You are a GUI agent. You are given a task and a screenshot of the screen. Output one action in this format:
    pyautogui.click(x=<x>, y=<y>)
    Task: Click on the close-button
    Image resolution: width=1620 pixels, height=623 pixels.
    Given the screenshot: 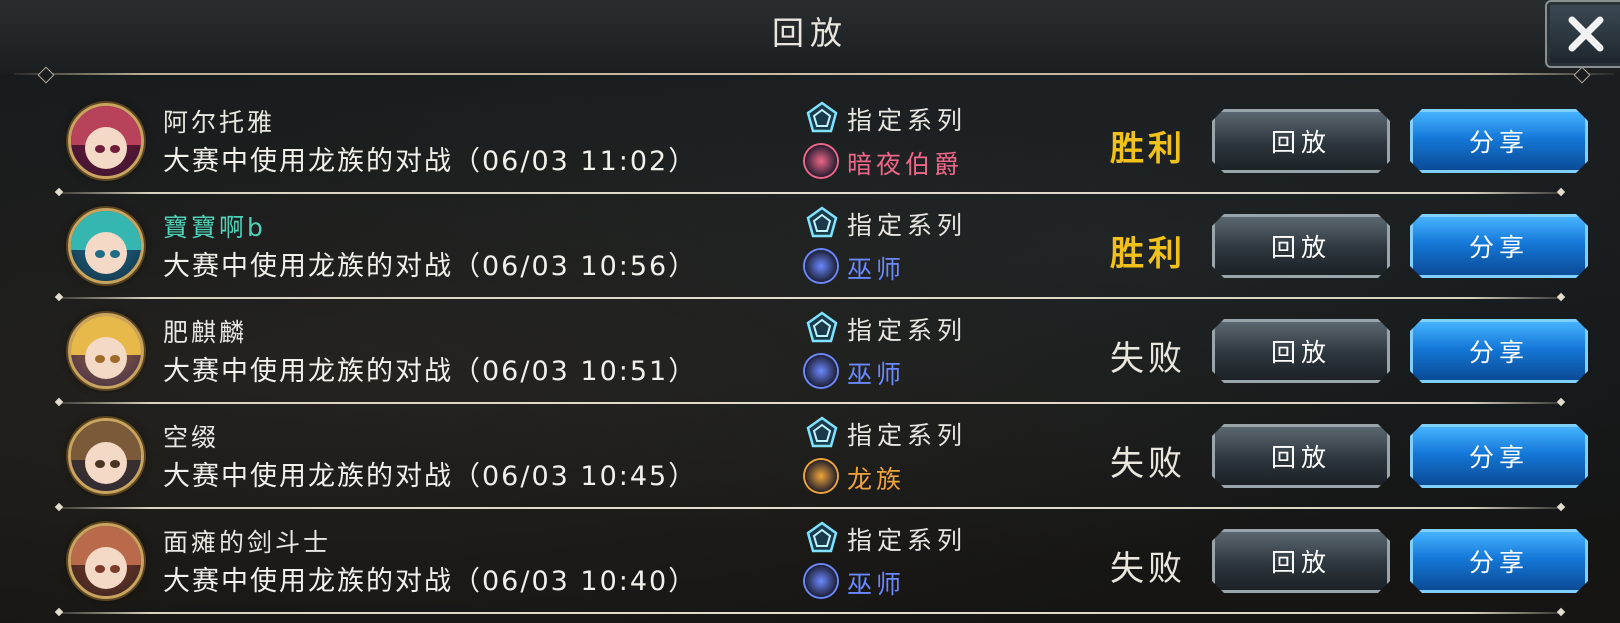 What is the action you would take?
    pyautogui.click(x=1582, y=34)
    